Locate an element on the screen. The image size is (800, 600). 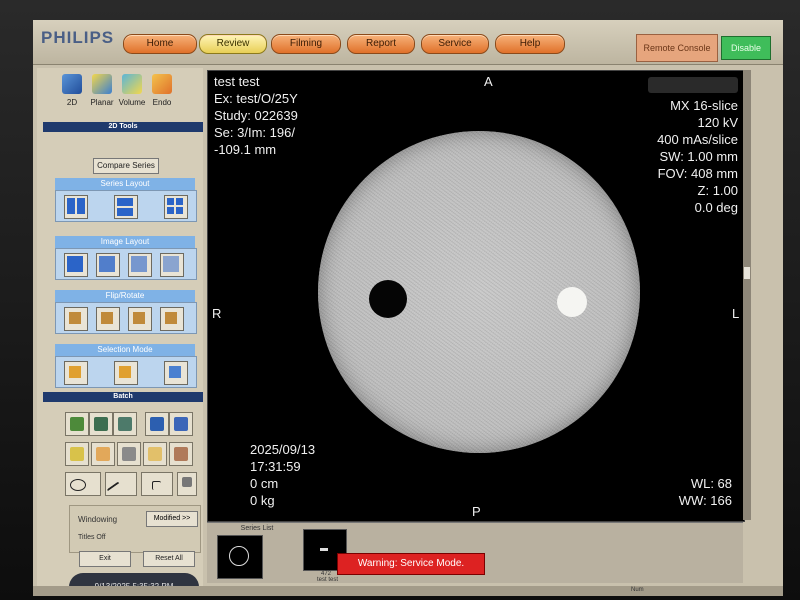
series-layout-2row-button is located at coordinates (126, 207).